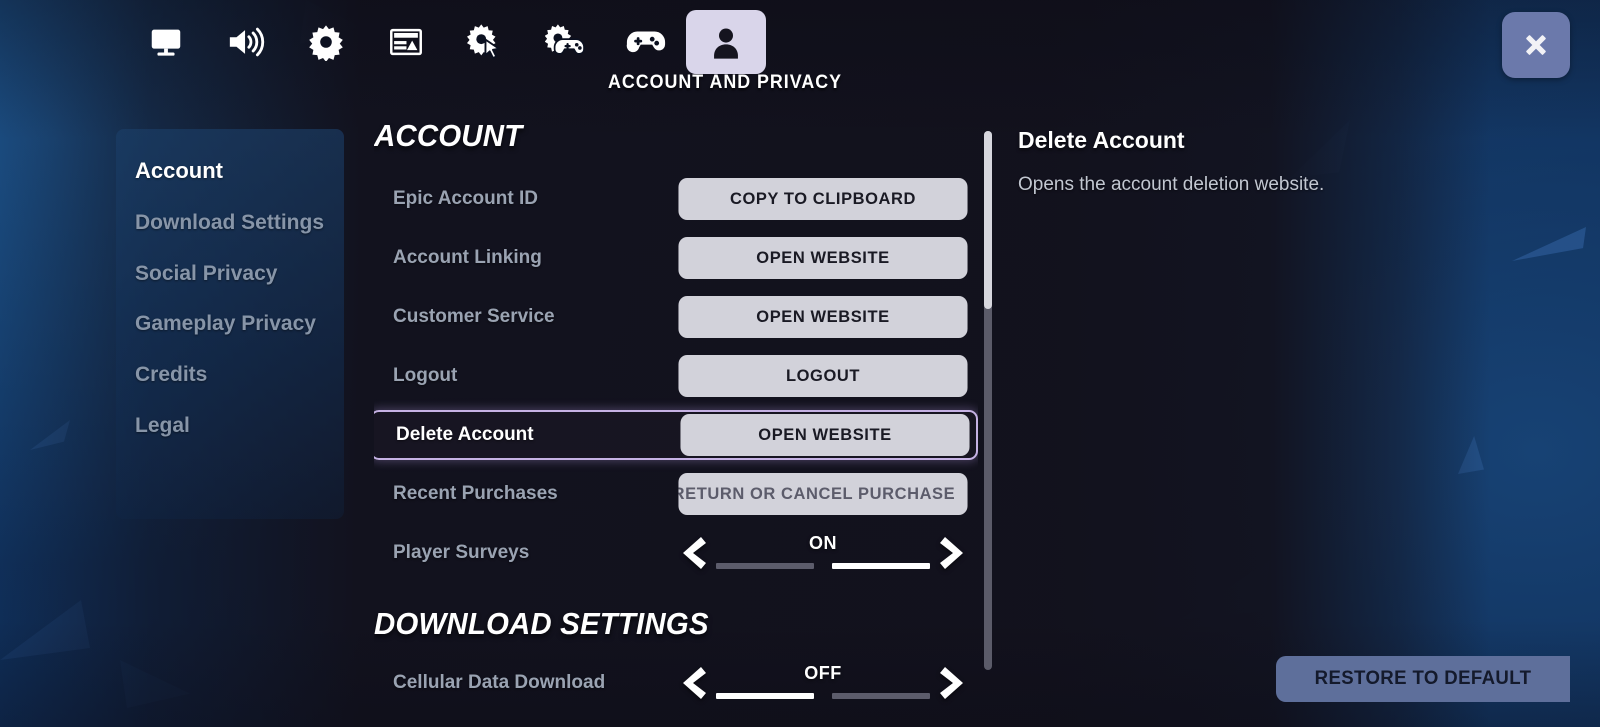  What do you see at coordinates (230, 375) in the screenshot?
I see `sidebar-item-credits: Credits` at bounding box center [230, 375].